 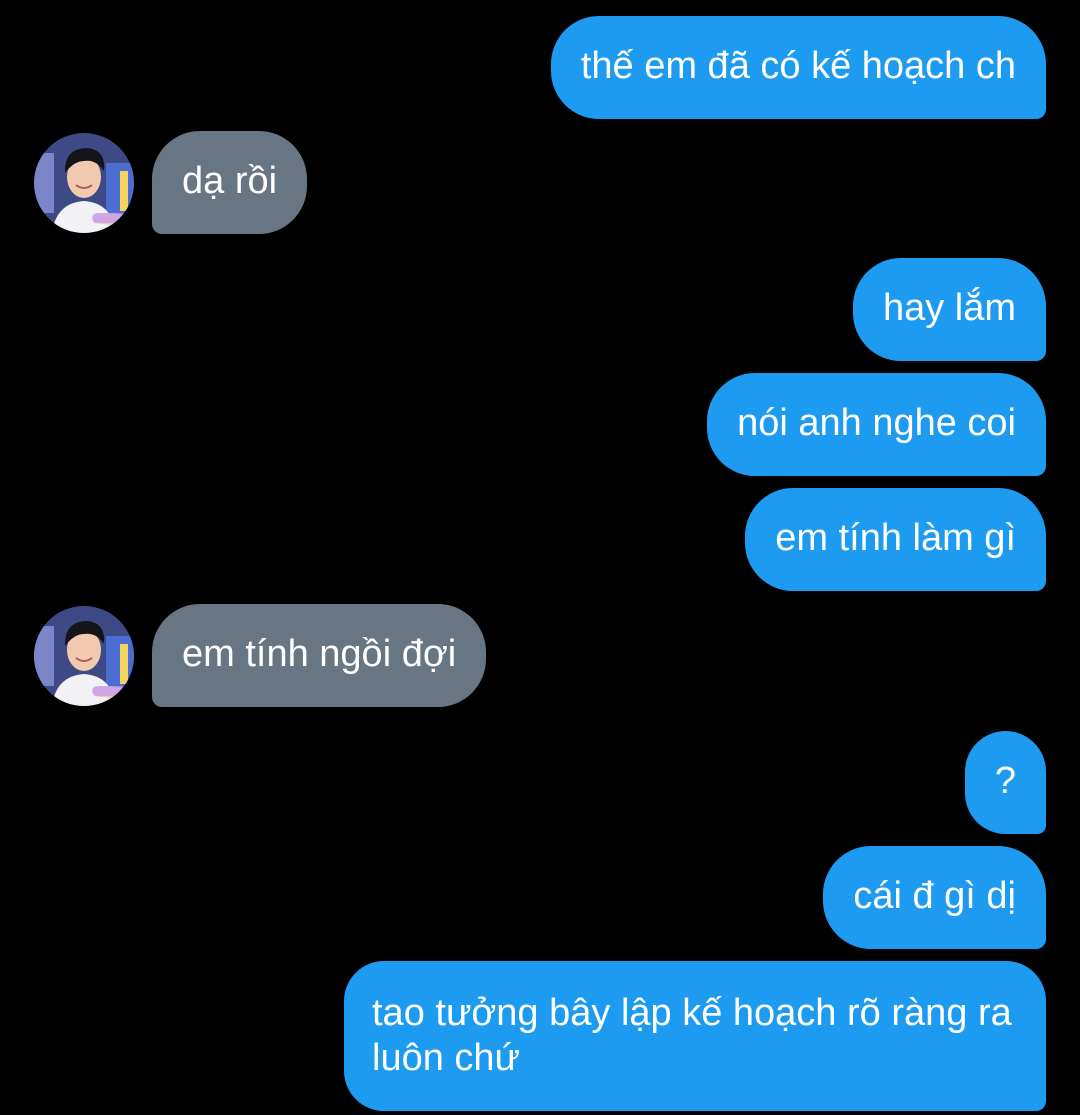 I want to click on message-bubble-outgoing: hay lắm, so click(x=949, y=309).